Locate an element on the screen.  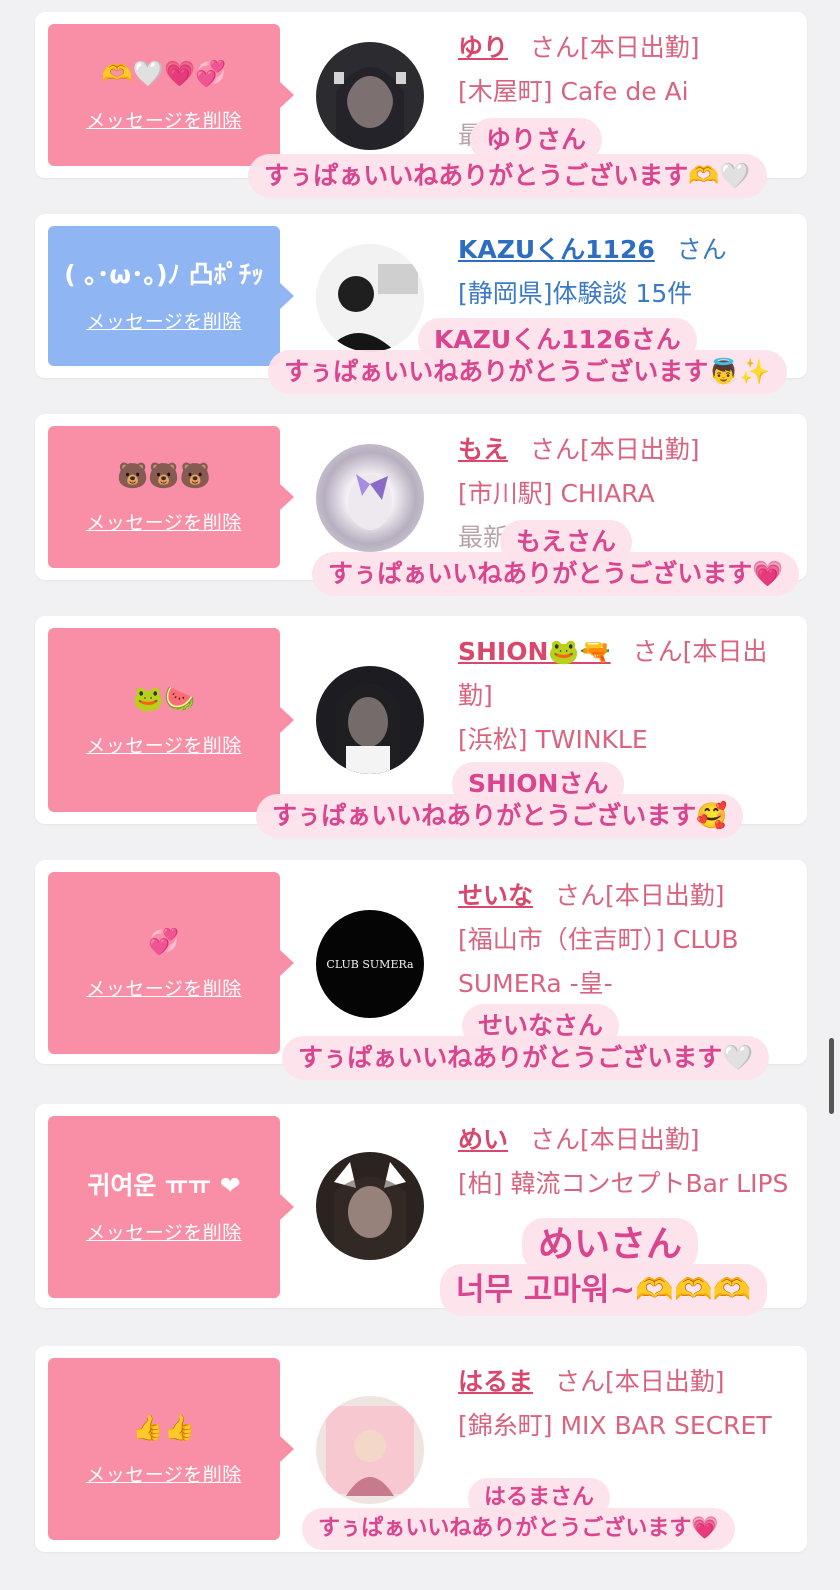
user-name-link: はるま is located at coordinates (495, 1381).